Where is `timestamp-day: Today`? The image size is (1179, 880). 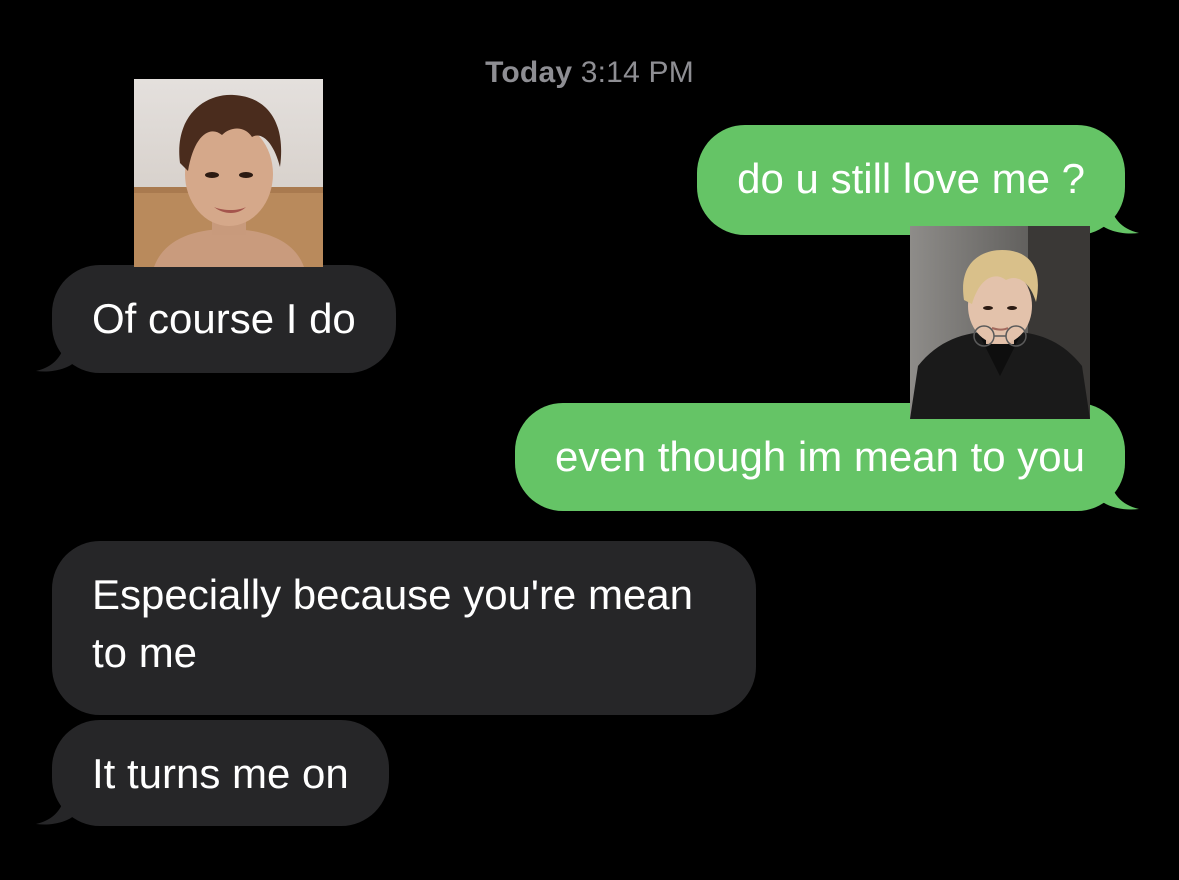
timestamp-day: Today is located at coordinates (529, 72).